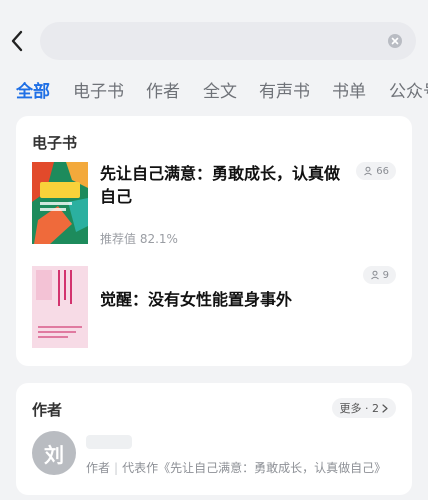  What do you see at coordinates (98, 468) in the screenshot?
I see `author-role: 作者` at bounding box center [98, 468].